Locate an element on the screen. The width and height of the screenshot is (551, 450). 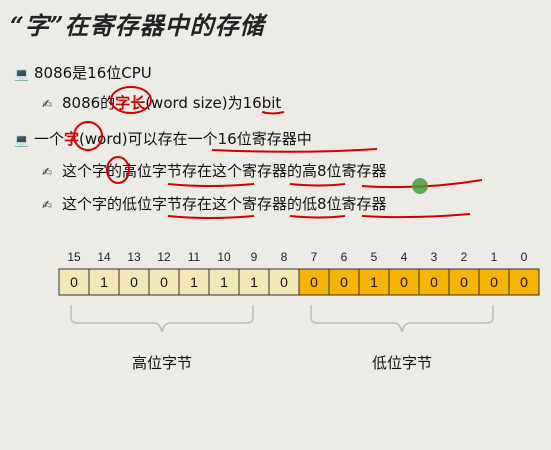
underline-high is located at coordinates (211, 185).